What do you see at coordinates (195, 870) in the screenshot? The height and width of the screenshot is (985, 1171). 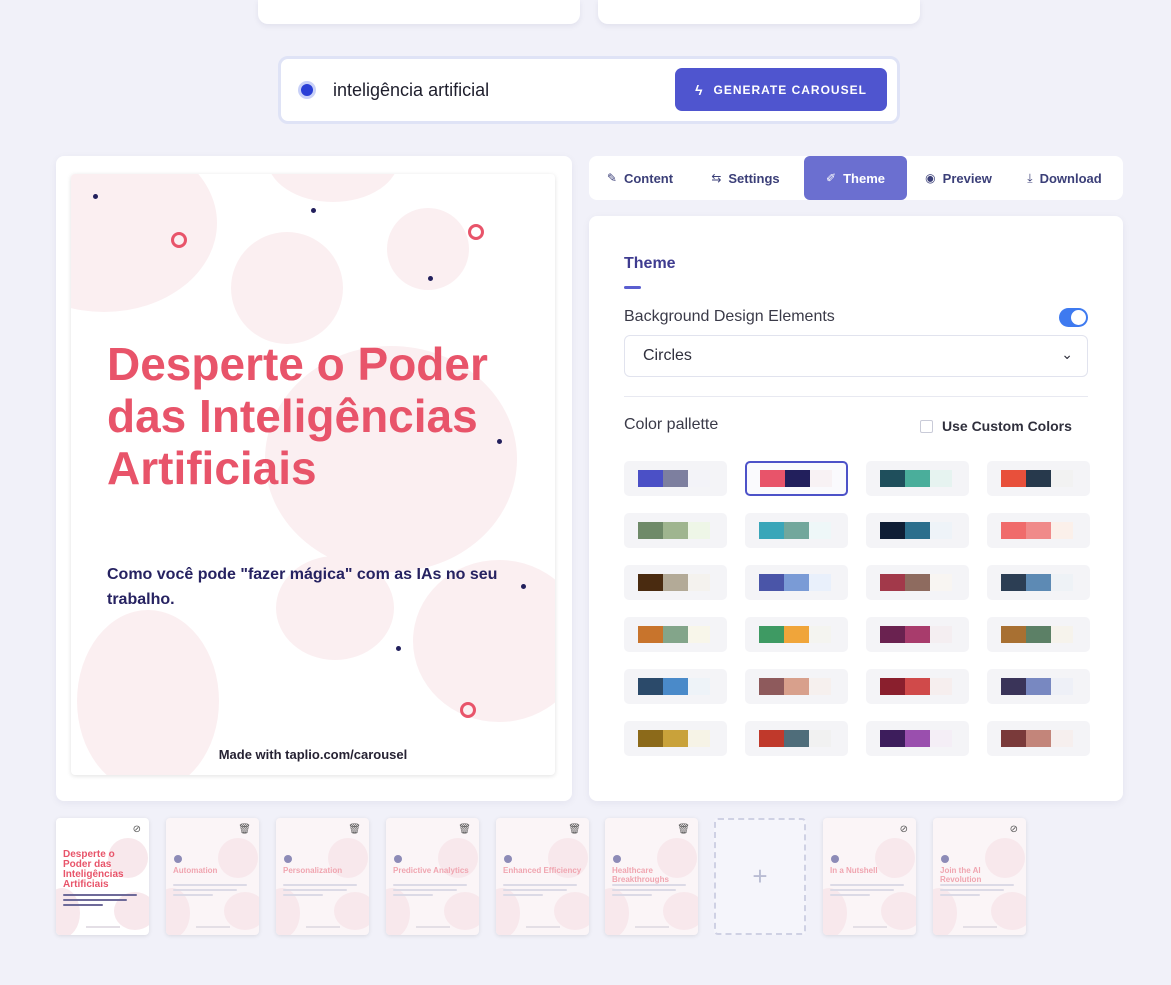 I see `thumbnail-title: Automation` at bounding box center [195, 870].